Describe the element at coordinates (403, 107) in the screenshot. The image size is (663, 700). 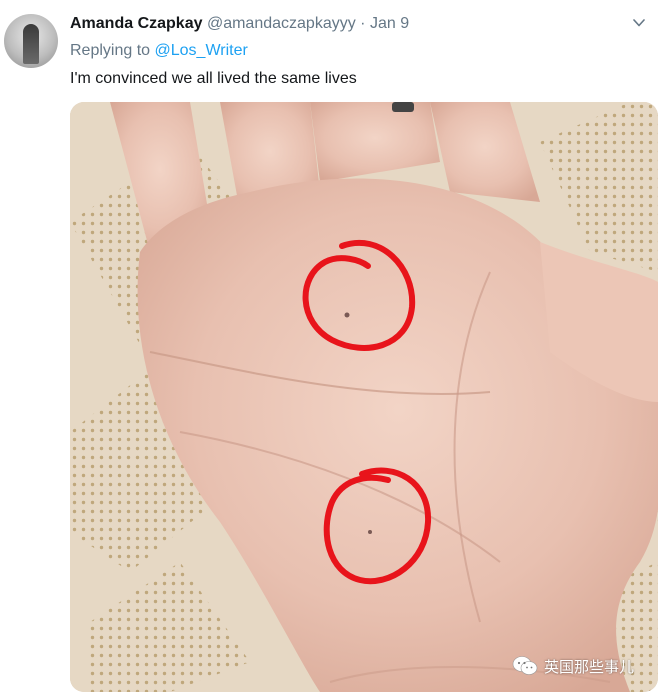
I see `ring` at that location.